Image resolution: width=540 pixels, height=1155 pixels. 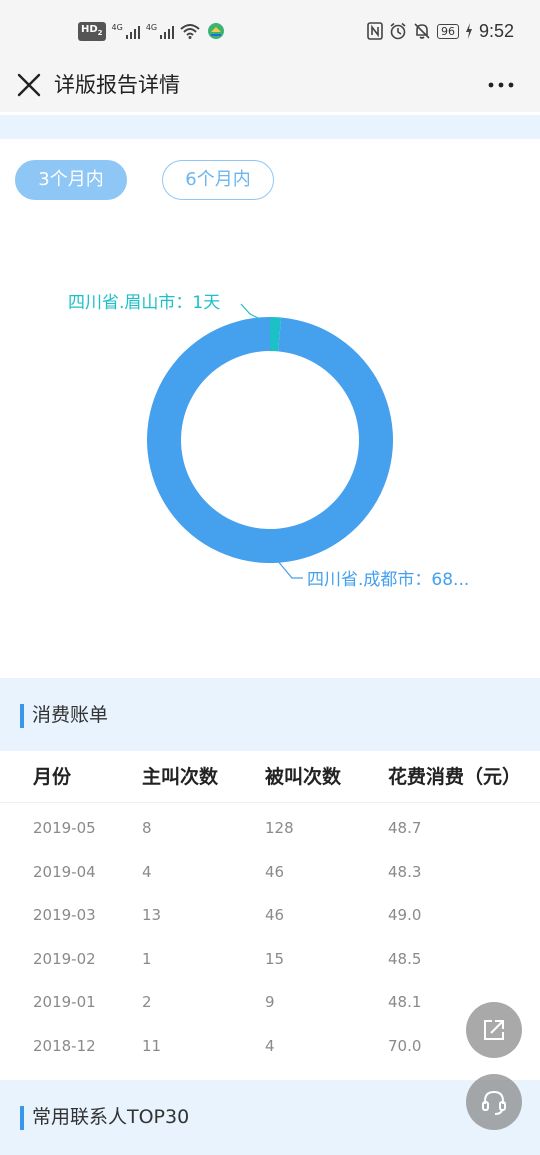 What do you see at coordinates (279, 828) in the screenshot?
I see `cell-incoming: 128` at bounding box center [279, 828].